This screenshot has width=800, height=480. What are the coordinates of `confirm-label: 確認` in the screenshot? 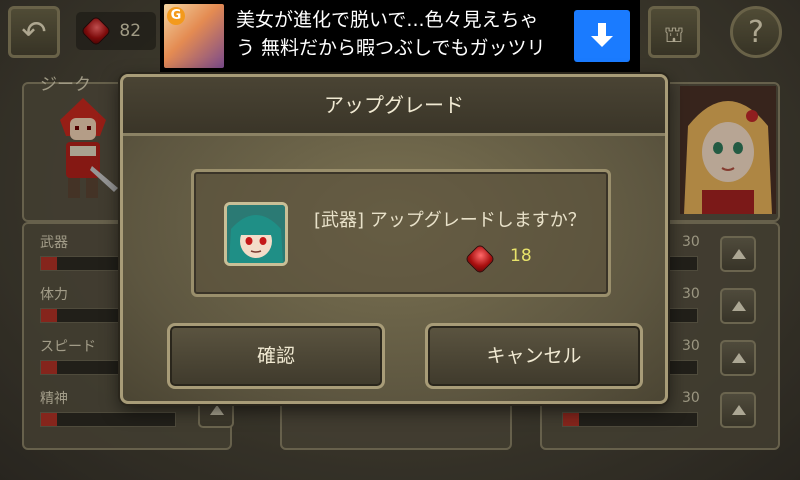 It's located at (275, 356).